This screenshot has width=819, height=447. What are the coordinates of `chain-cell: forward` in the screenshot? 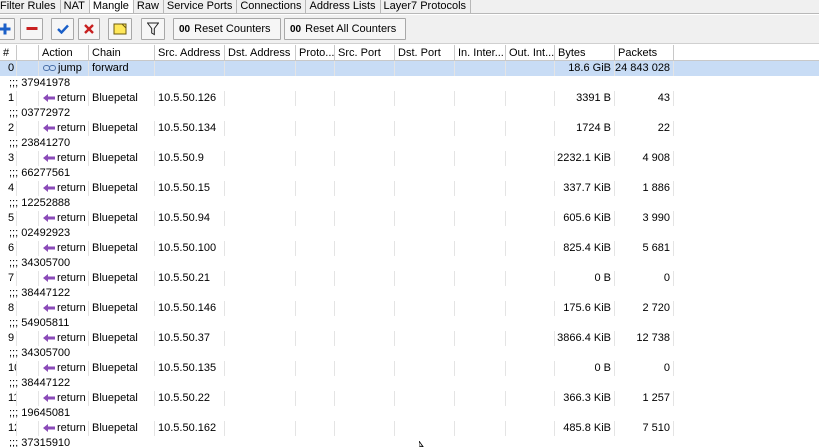 It's located at (122, 68).